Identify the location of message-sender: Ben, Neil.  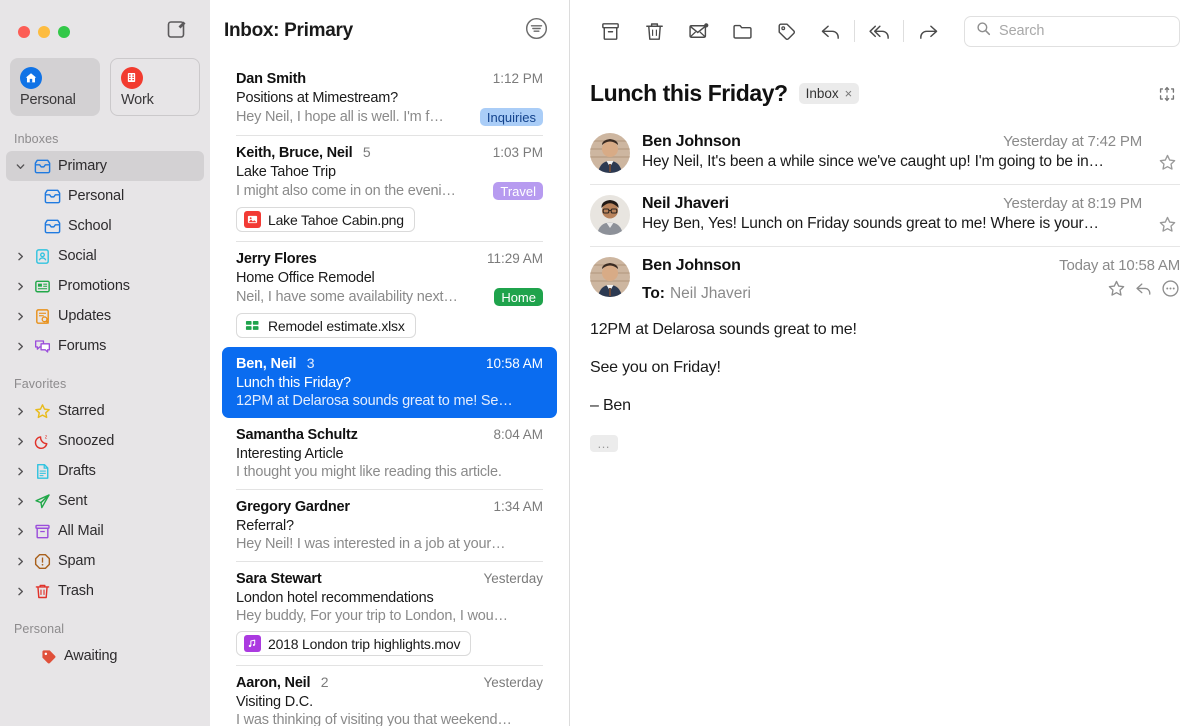
(266, 364).